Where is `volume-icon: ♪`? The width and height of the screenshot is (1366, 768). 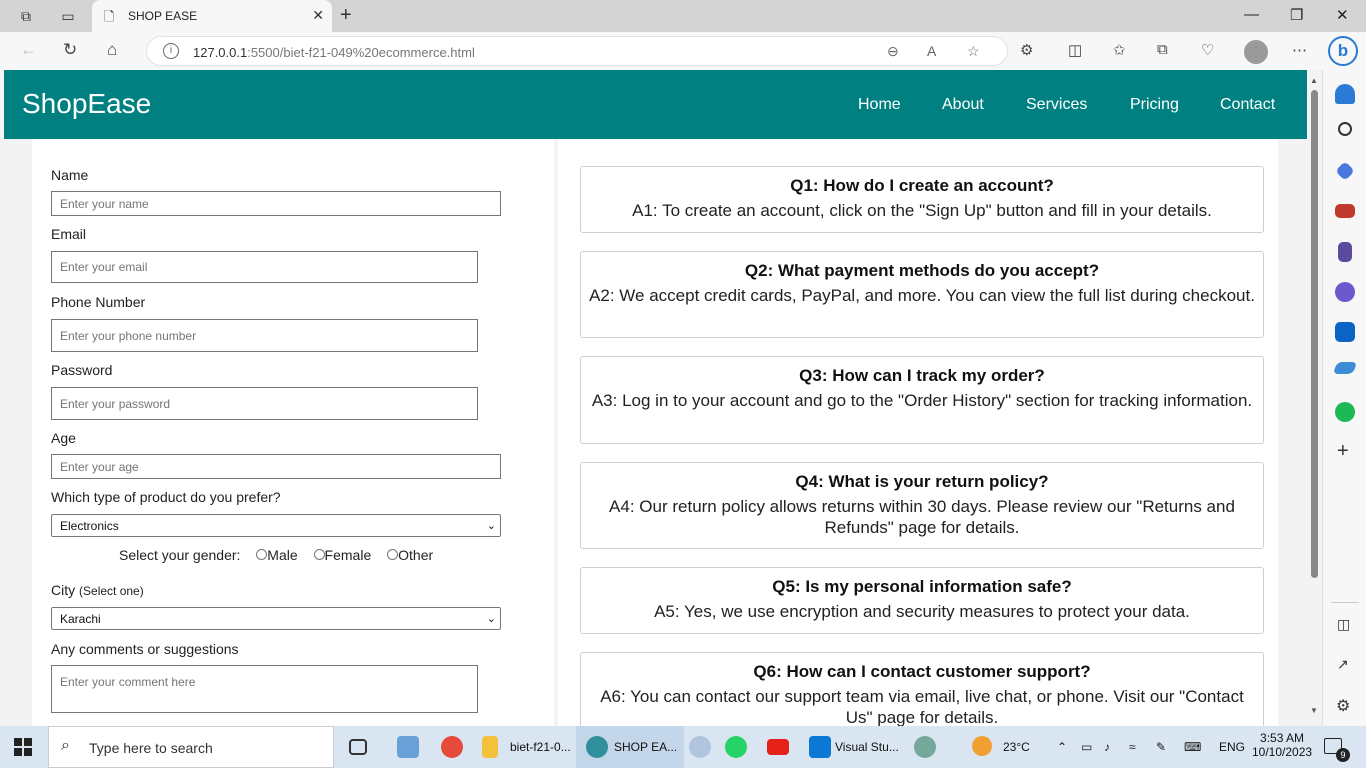
volume-icon: ♪ is located at coordinates (1107, 747).